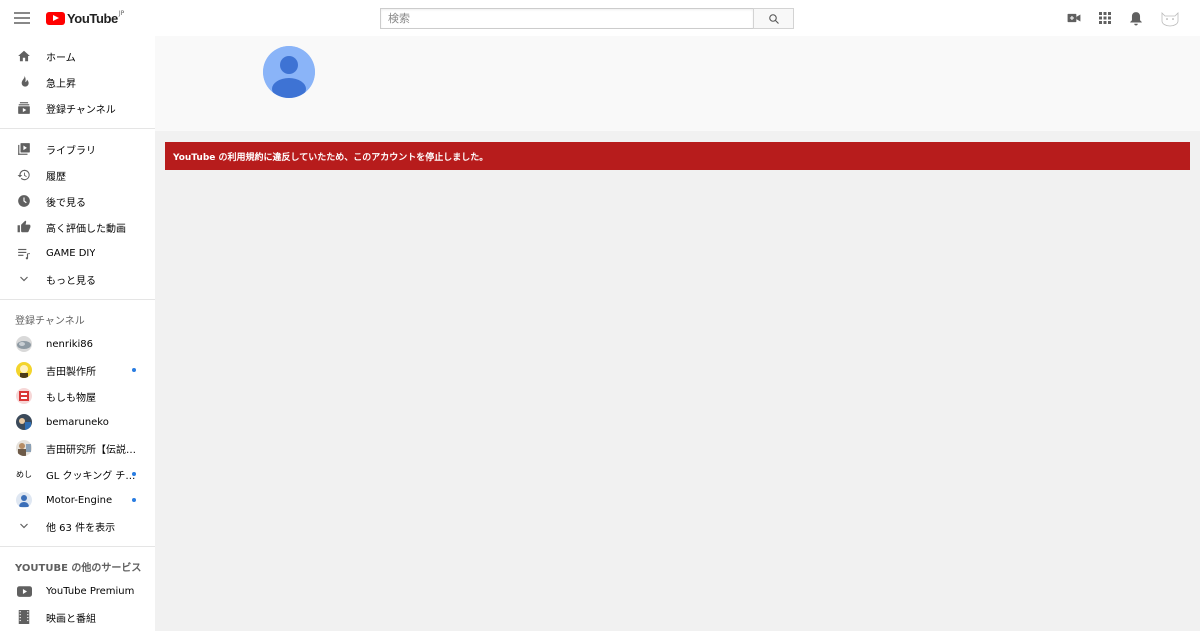  I want to click on more-services-section: YOUTUBE の他のサービス YouTube Premium 映画と番組, so click(77, 589).